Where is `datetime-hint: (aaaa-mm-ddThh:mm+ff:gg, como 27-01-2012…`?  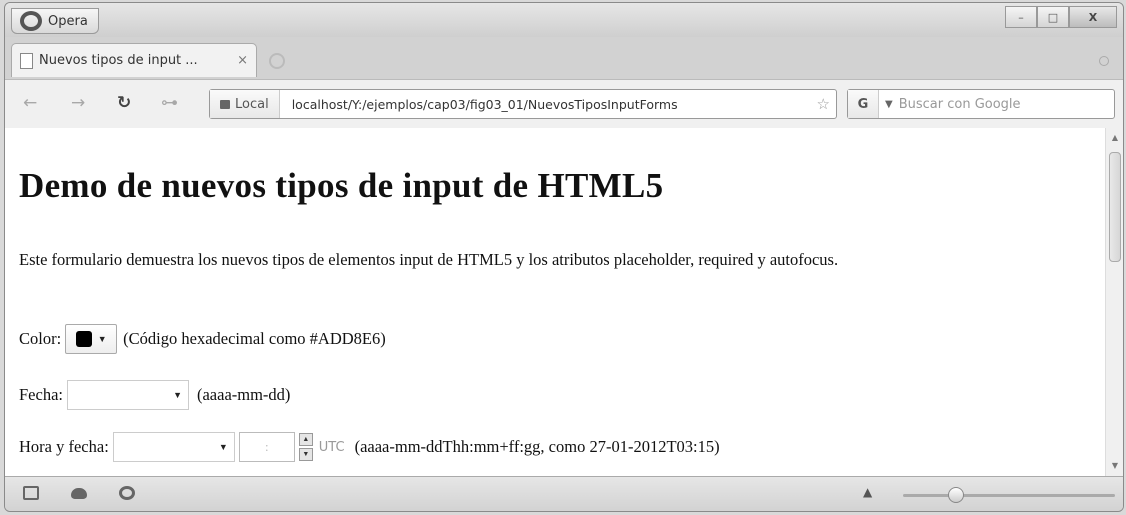
datetime-hint: (aaaa-mm-ddThh:mm+ff:gg, como 27-01-2012… is located at coordinates (537, 446).